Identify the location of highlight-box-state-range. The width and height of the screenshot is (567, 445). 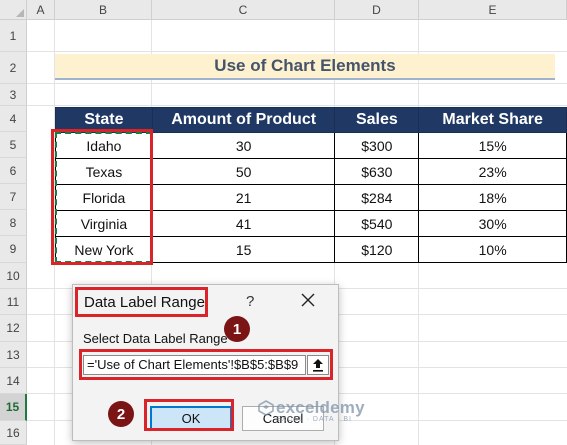
(102, 197).